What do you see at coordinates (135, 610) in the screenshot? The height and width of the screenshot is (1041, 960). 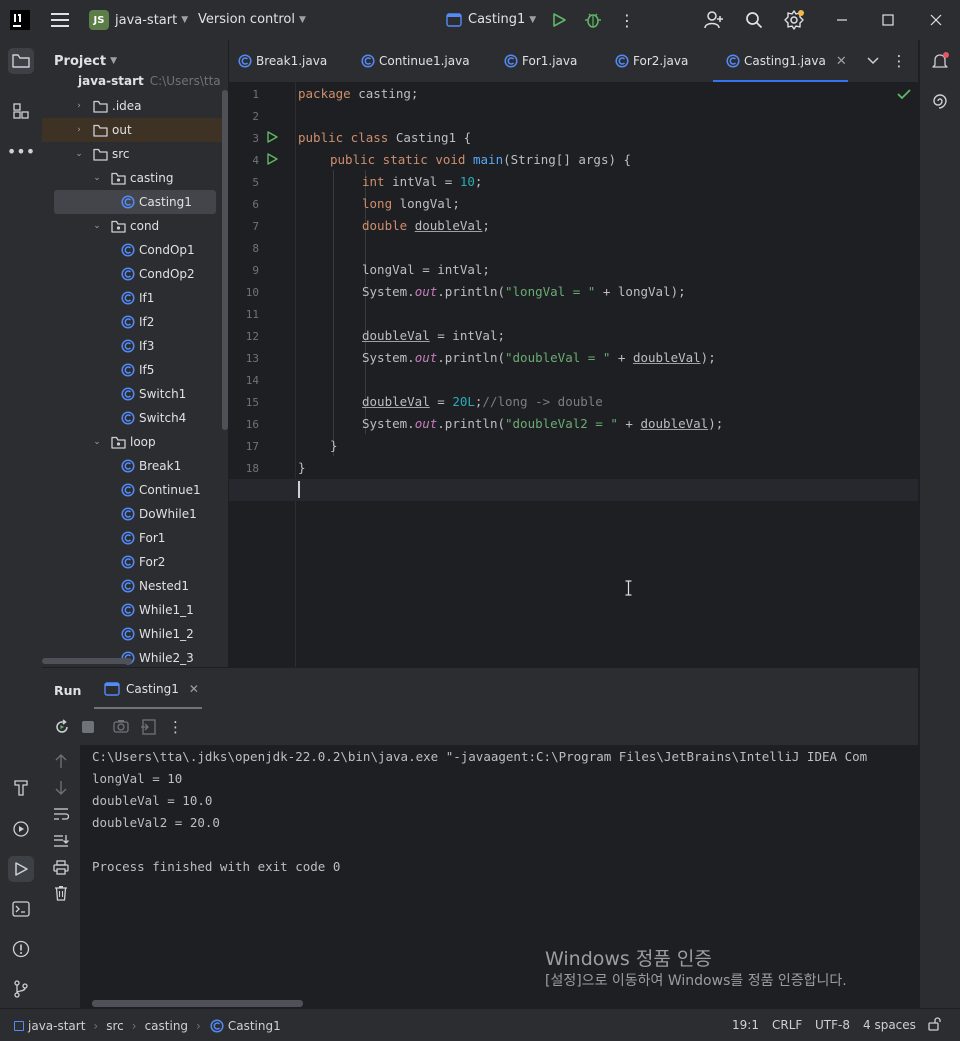 I see `tree-item-class: While1_1` at bounding box center [135, 610].